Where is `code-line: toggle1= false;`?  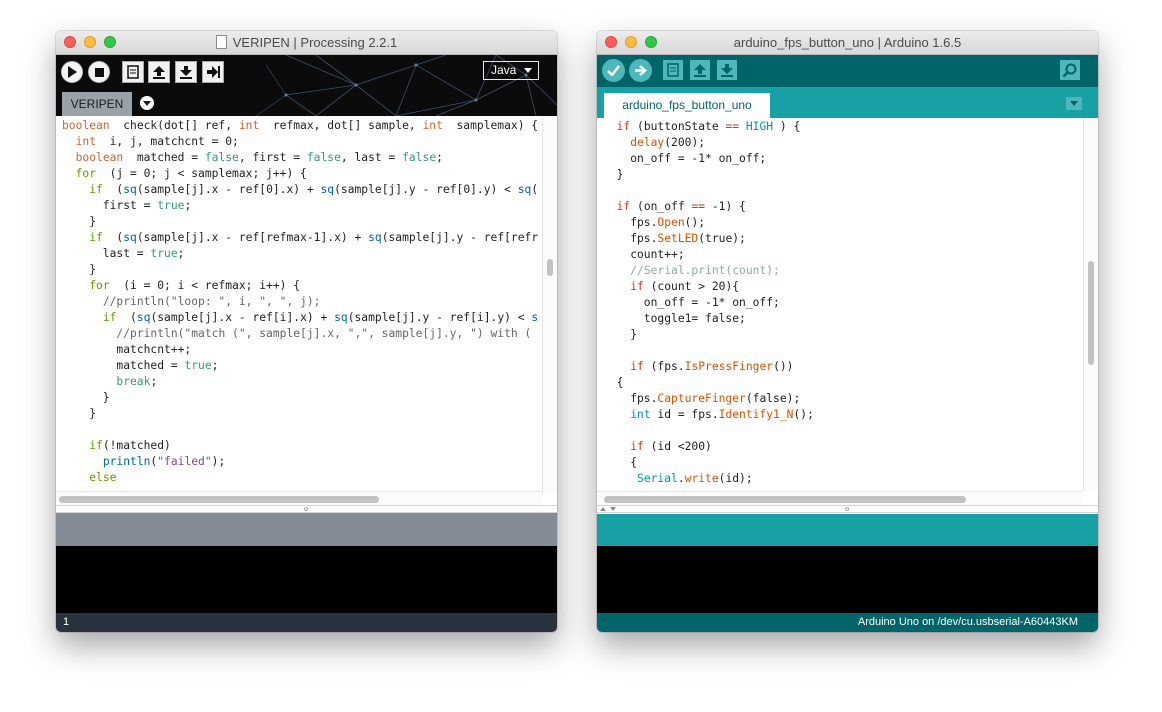
code-line: toggle1= false; is located at coordinates (674, 318).